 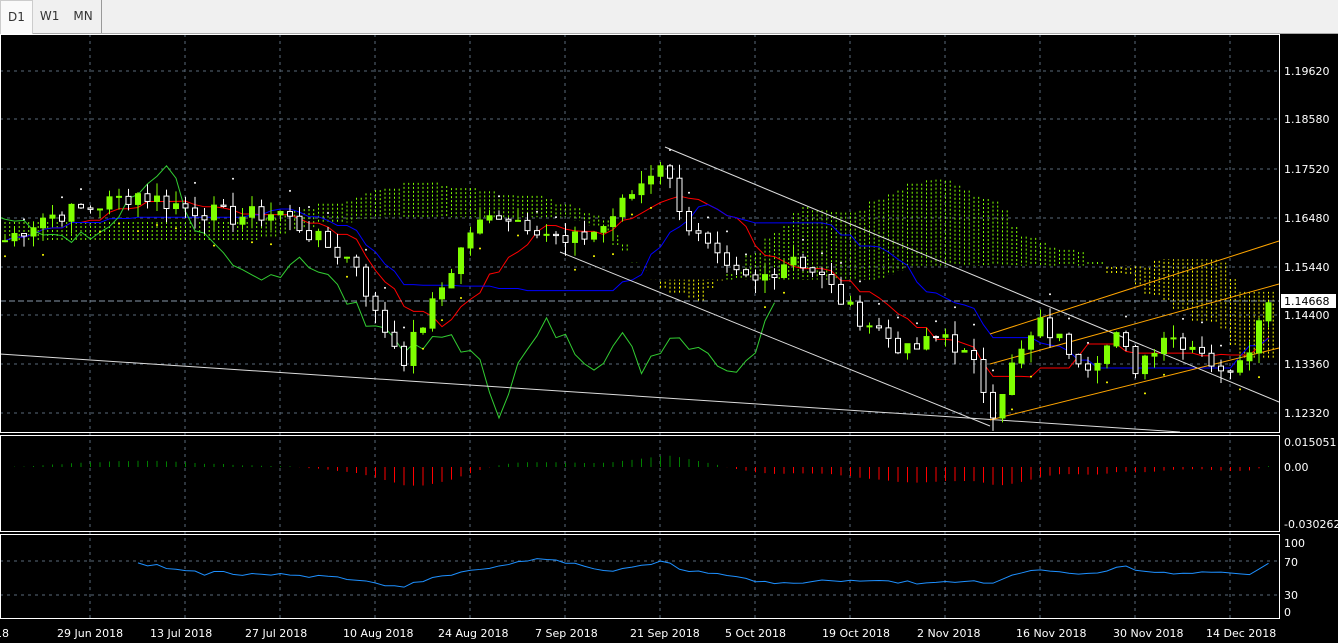 What do you see at coordinates (1307, 267) in the screenshot?
I see `price-label: 1.15440` at bounding box center [1307, 267].